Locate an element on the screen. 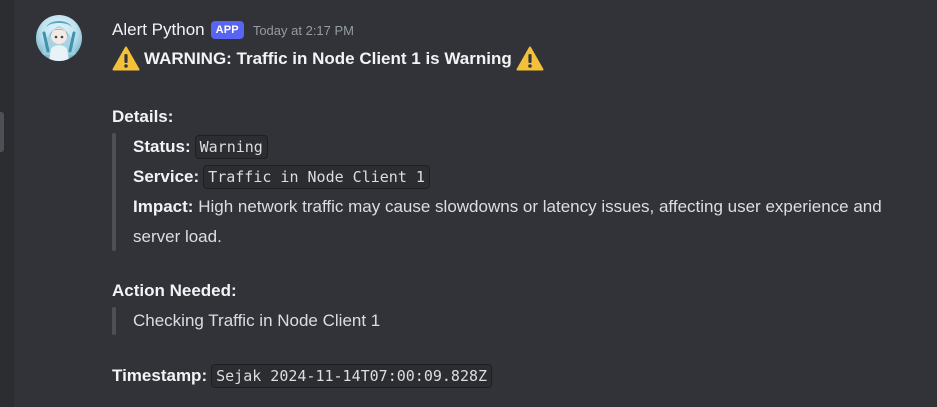 The image size is (937, 407). status-row: Status: Warning is located at coordinates (528, 147).